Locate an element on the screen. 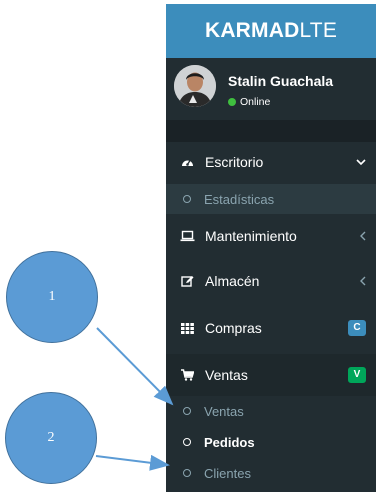  annotation-marker-1: 1 is located at coordinates (52, 297).